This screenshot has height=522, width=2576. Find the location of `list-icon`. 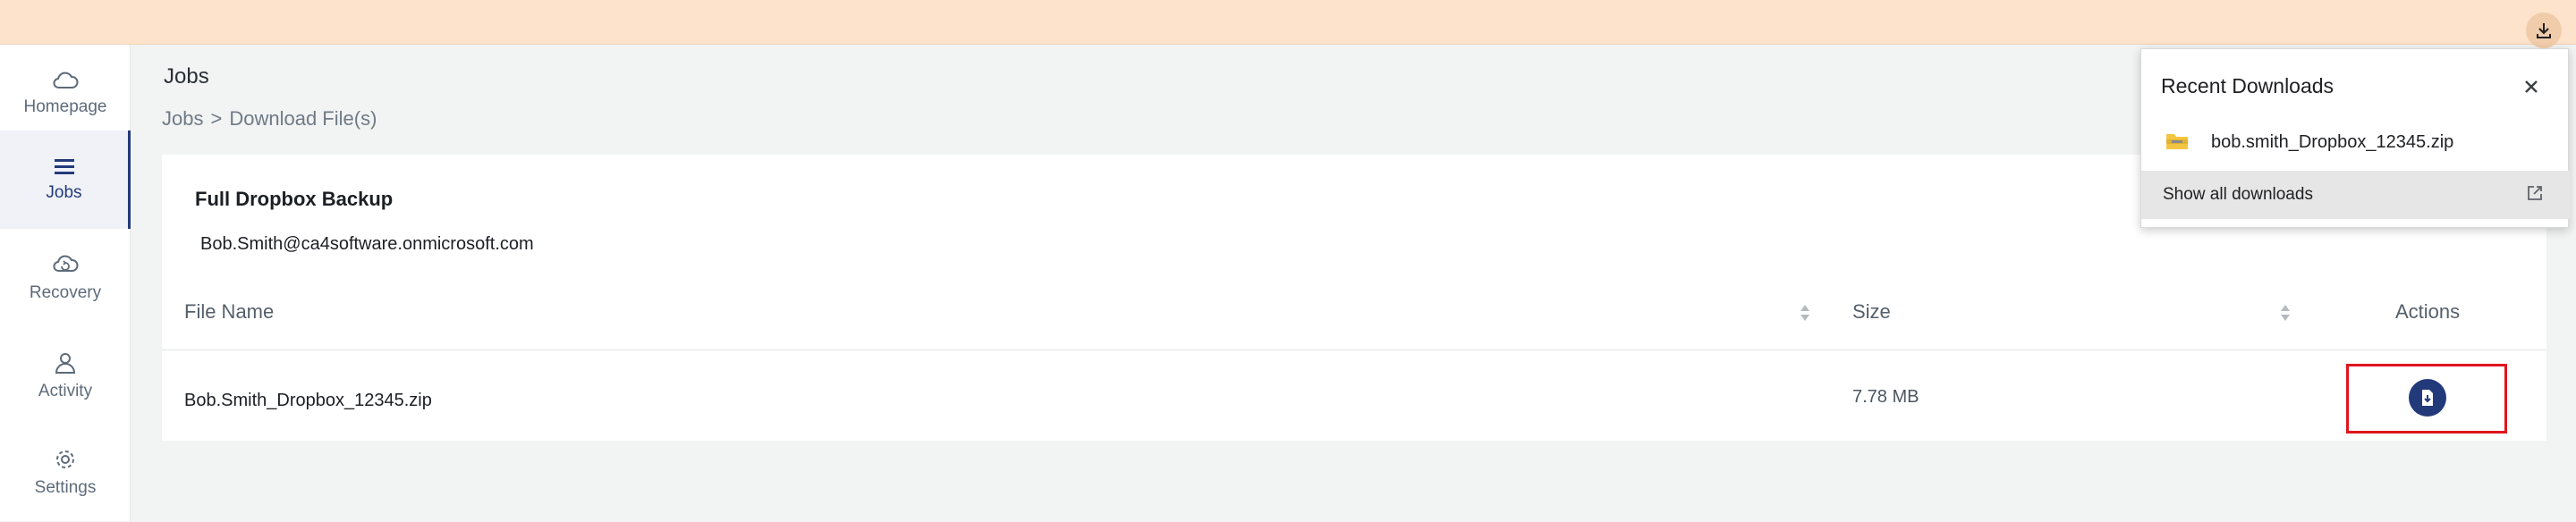

list-icon is located at coordinates (64, 166).